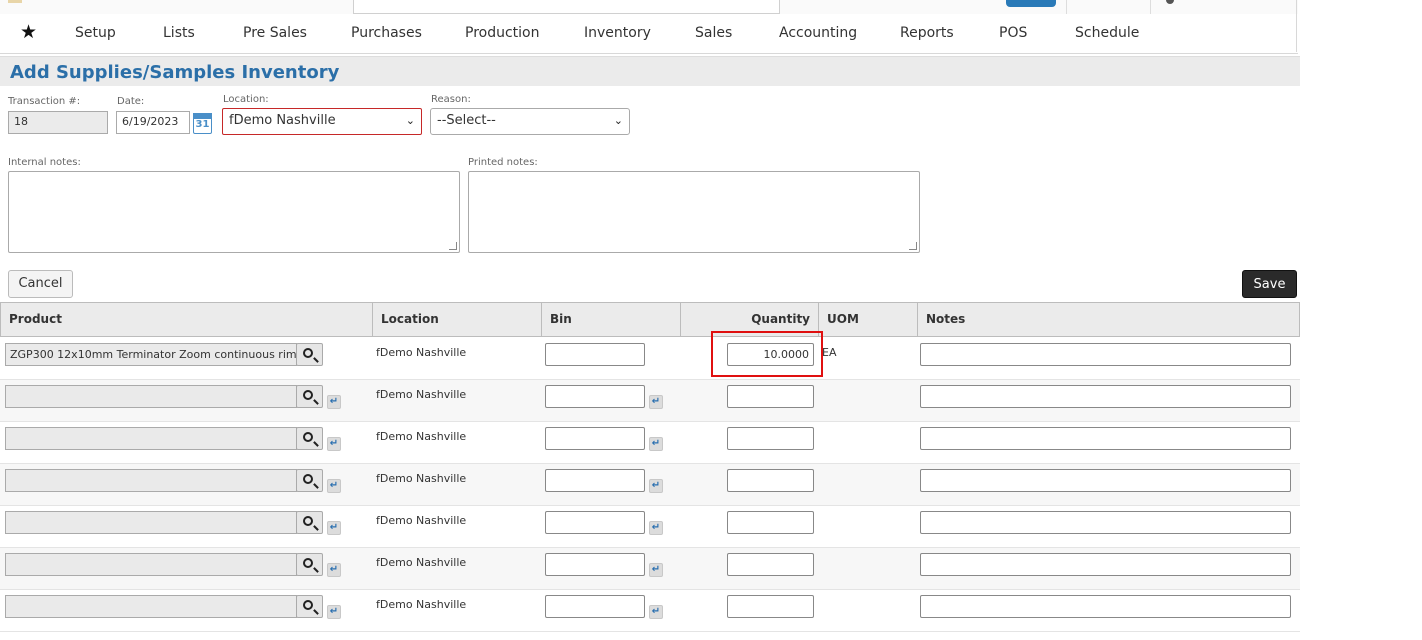 The image size is (1422, 640). I want to click on save-button: Save, so click(1269, 284).